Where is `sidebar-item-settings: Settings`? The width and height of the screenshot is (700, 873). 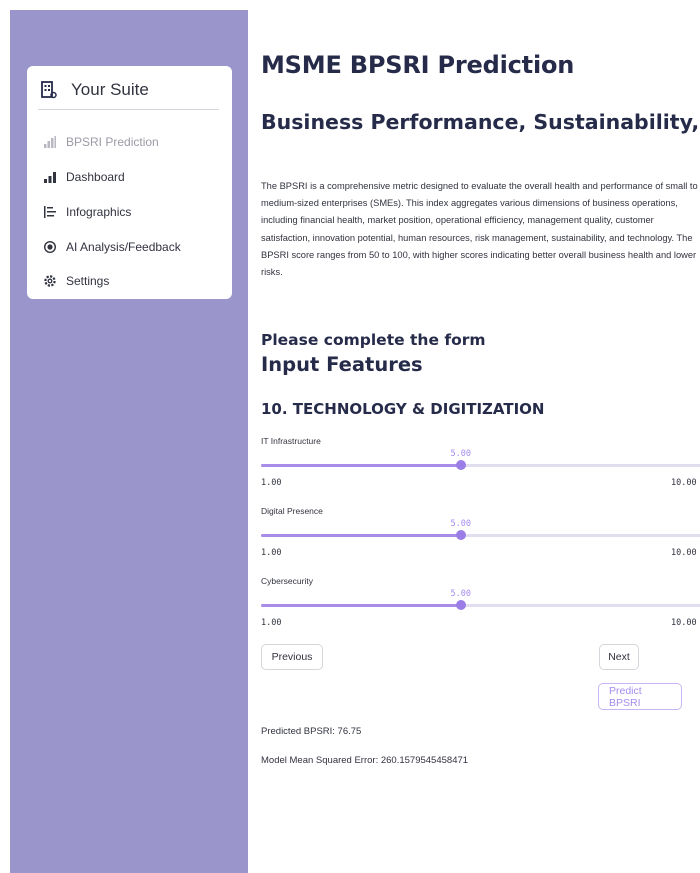
sidebar-item-settings: Settings is located at coordinates (76, 281).